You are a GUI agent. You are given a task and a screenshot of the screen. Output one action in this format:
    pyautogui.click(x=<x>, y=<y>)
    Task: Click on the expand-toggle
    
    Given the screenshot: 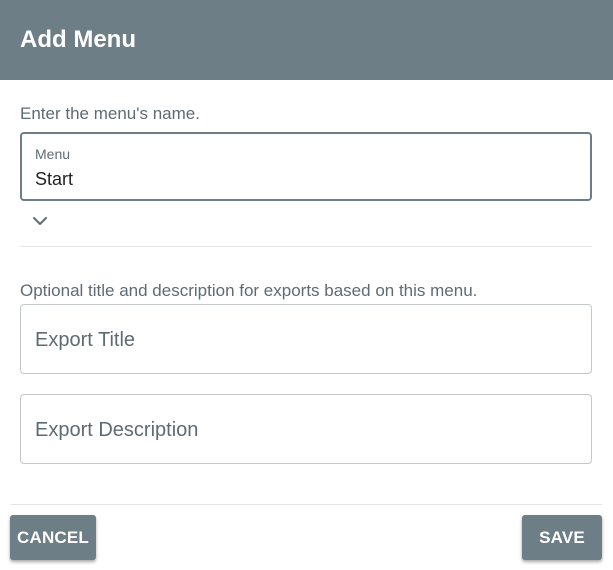 What is the action you would take?
    pyautogui.click(x=40, y=221)
    